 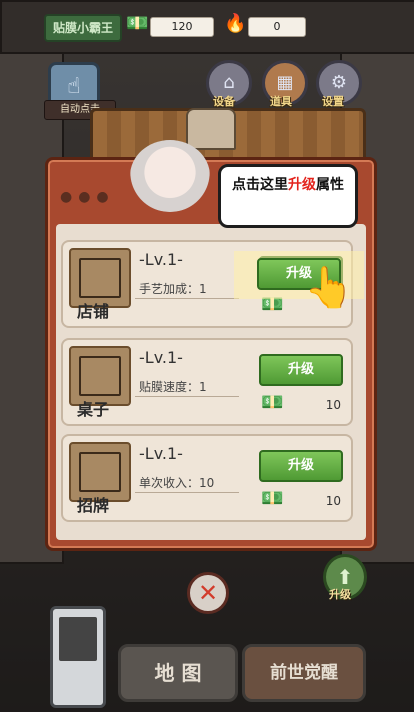 What do you see at coordinates (93, 311) in the screenshot?
I see `row-name: 店铺` at bounding box center [93, 311].